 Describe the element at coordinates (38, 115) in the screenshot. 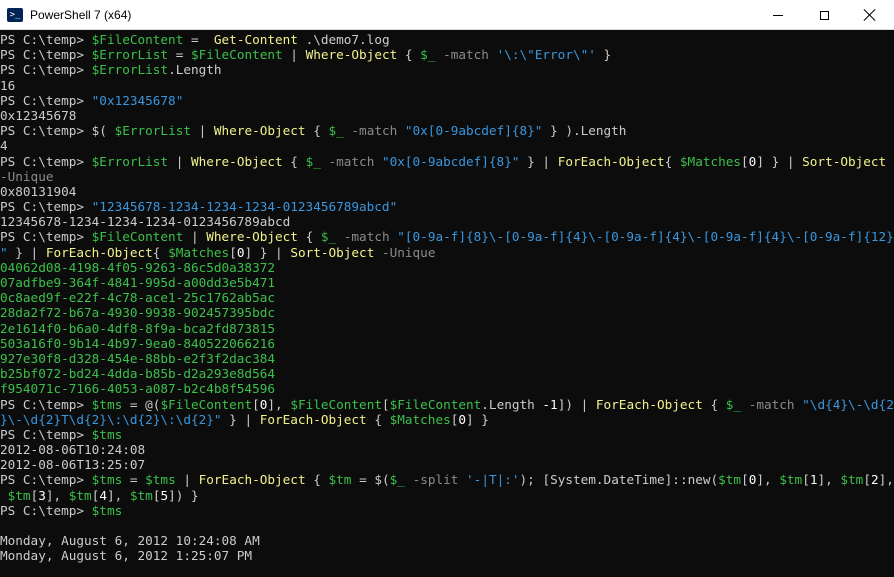

I see `console-token: 0x12345678` at that location.